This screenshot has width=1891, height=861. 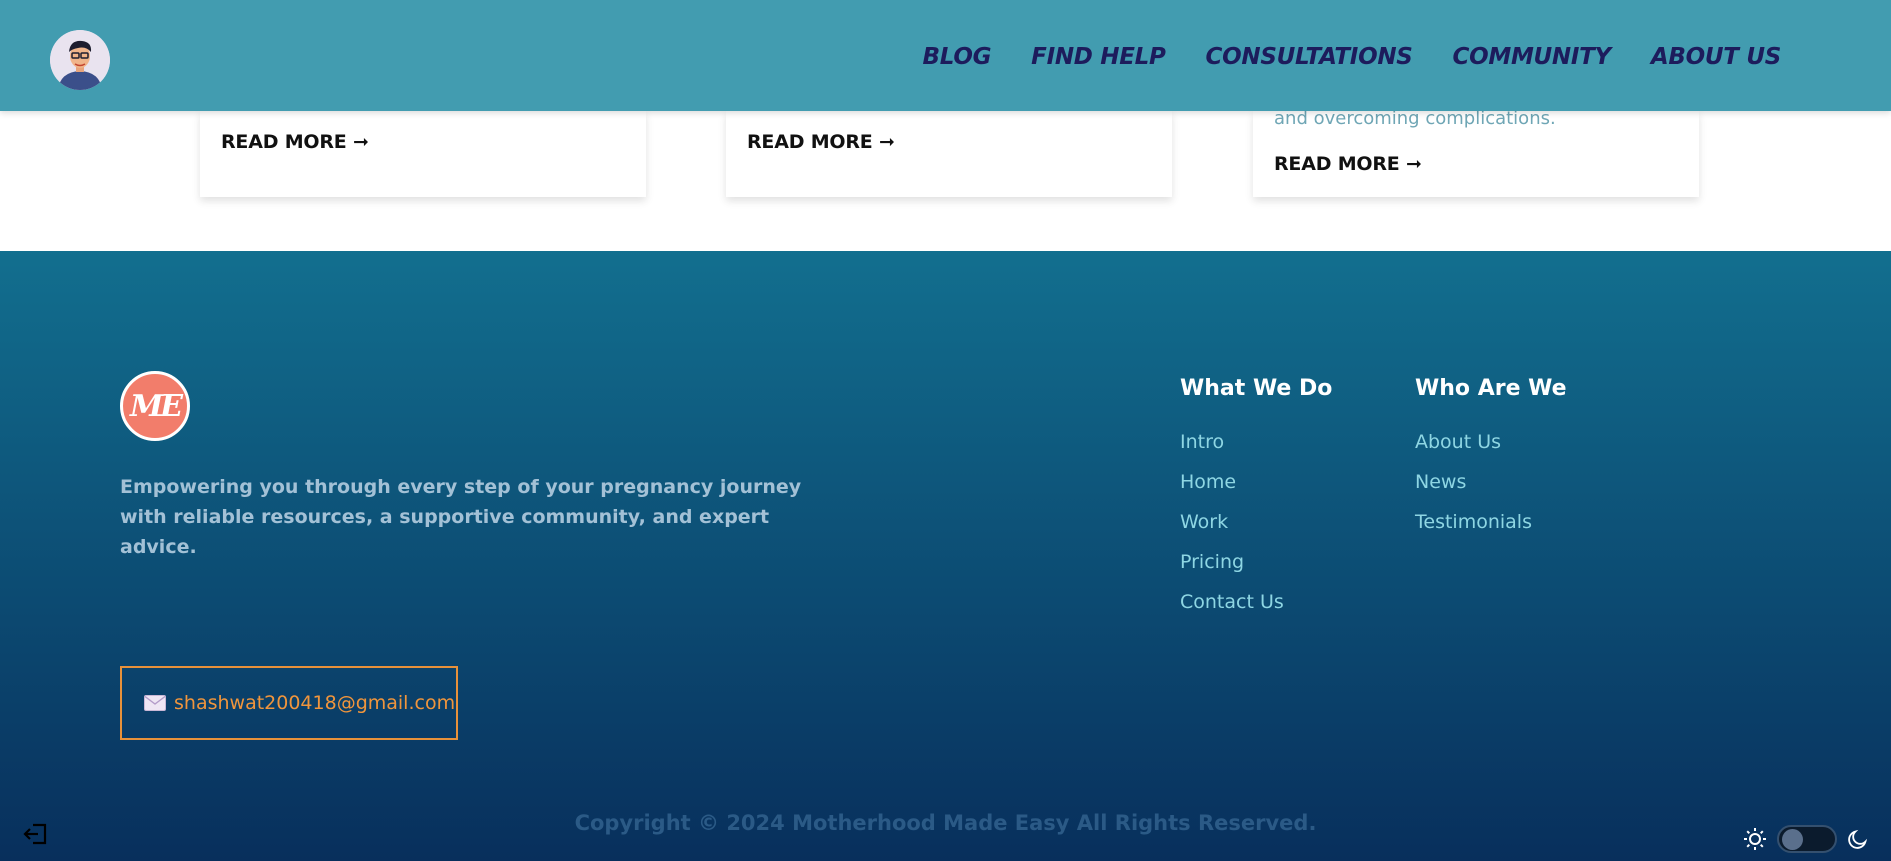 I want to click on who-are-we-list: About Us News Testimonials, so click(x=1473, y=491).